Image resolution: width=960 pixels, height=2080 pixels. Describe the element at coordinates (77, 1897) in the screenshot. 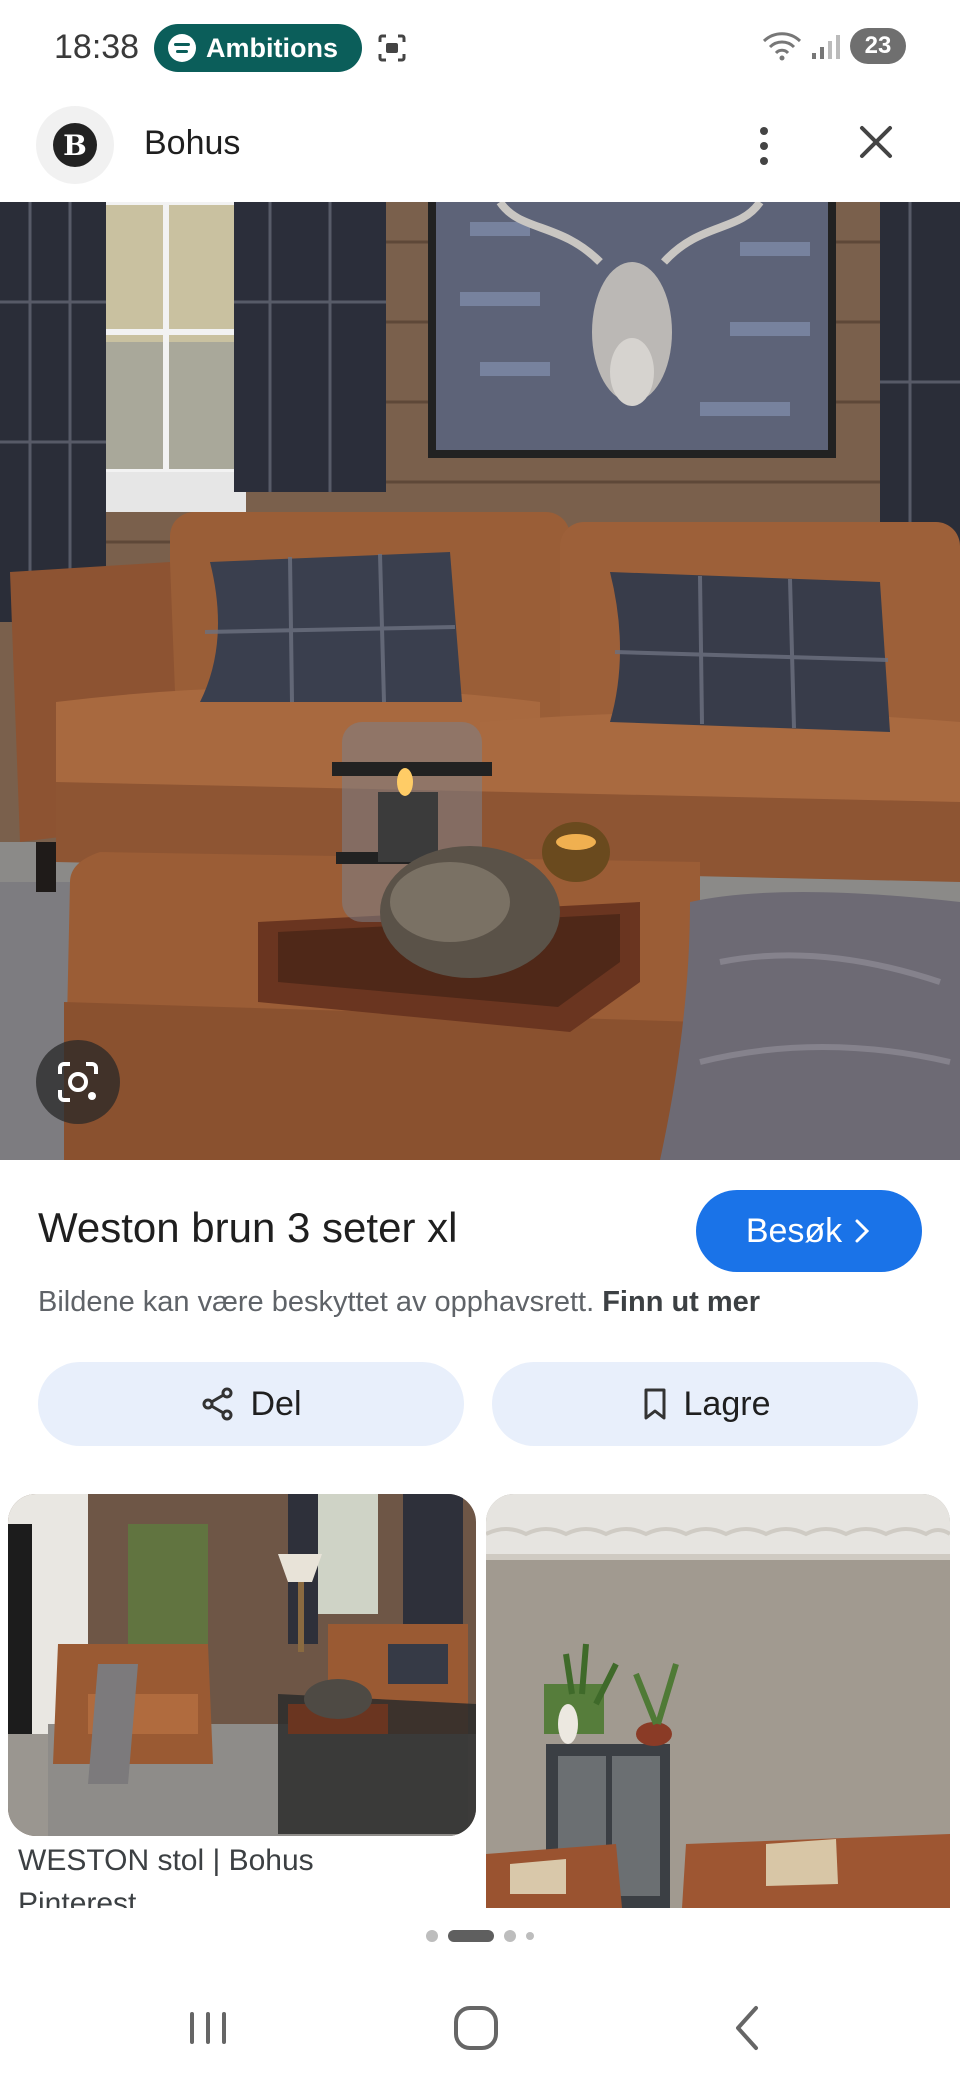

I see `related-card-source: Pinterest` at that location.